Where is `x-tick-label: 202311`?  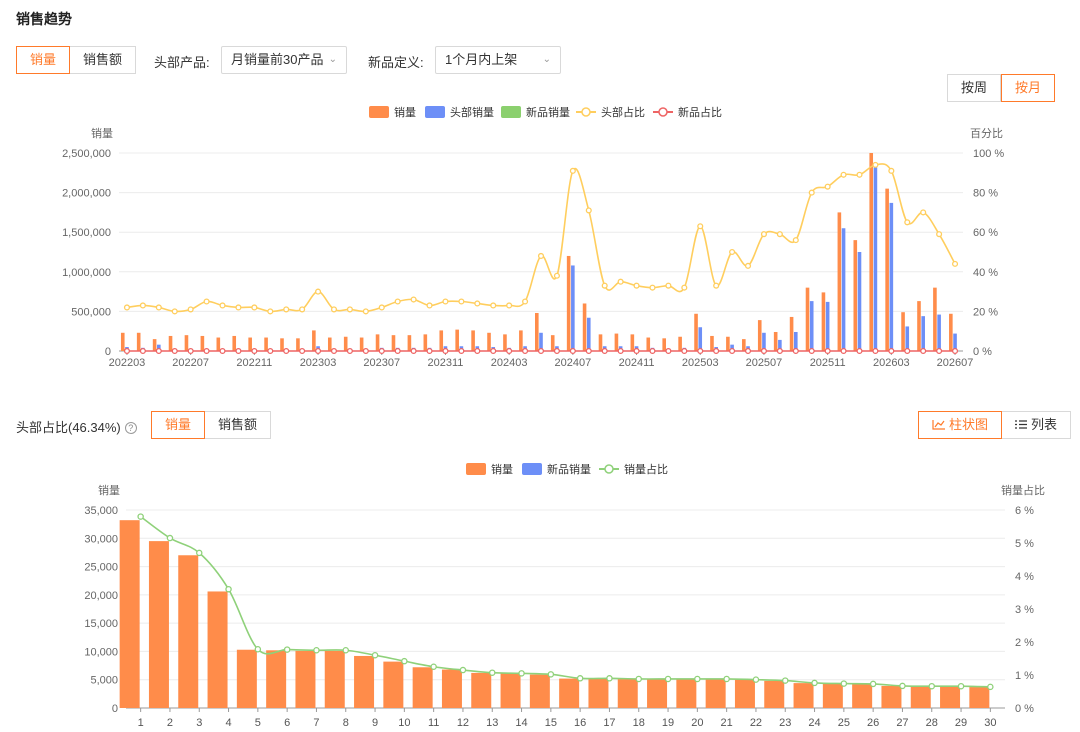 x-tick-label: 202311 is located at coordinates (446, 363).